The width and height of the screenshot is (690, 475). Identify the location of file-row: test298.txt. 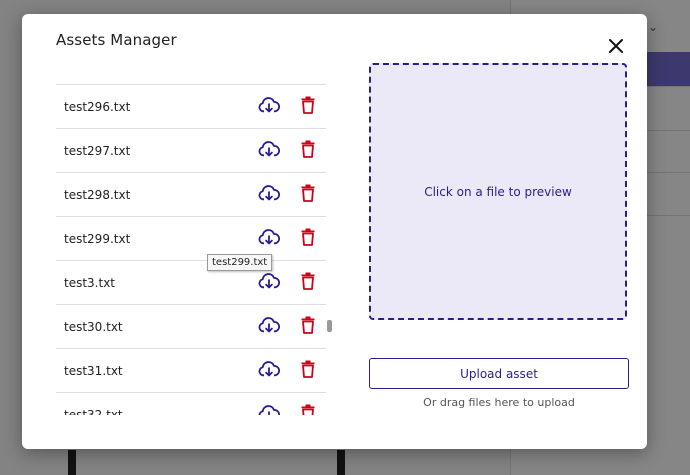
(191, 195).